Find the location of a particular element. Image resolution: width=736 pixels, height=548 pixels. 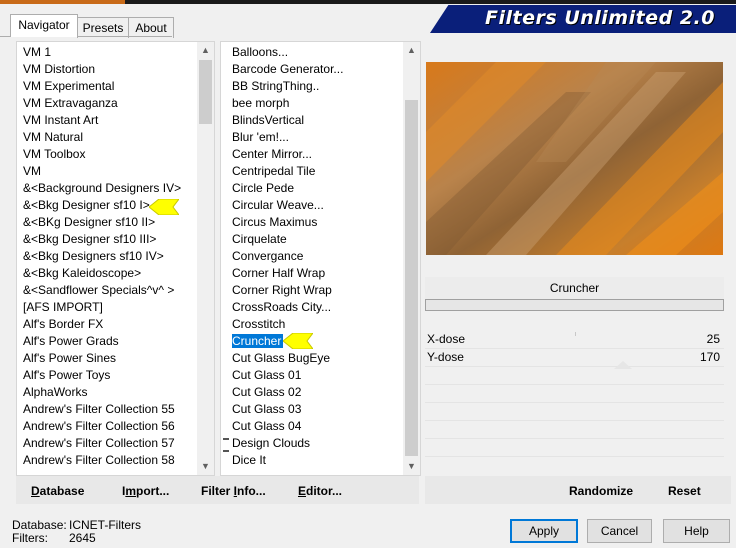

list-item-label: Corner Half Wrap is located at coordinates (279, 273).